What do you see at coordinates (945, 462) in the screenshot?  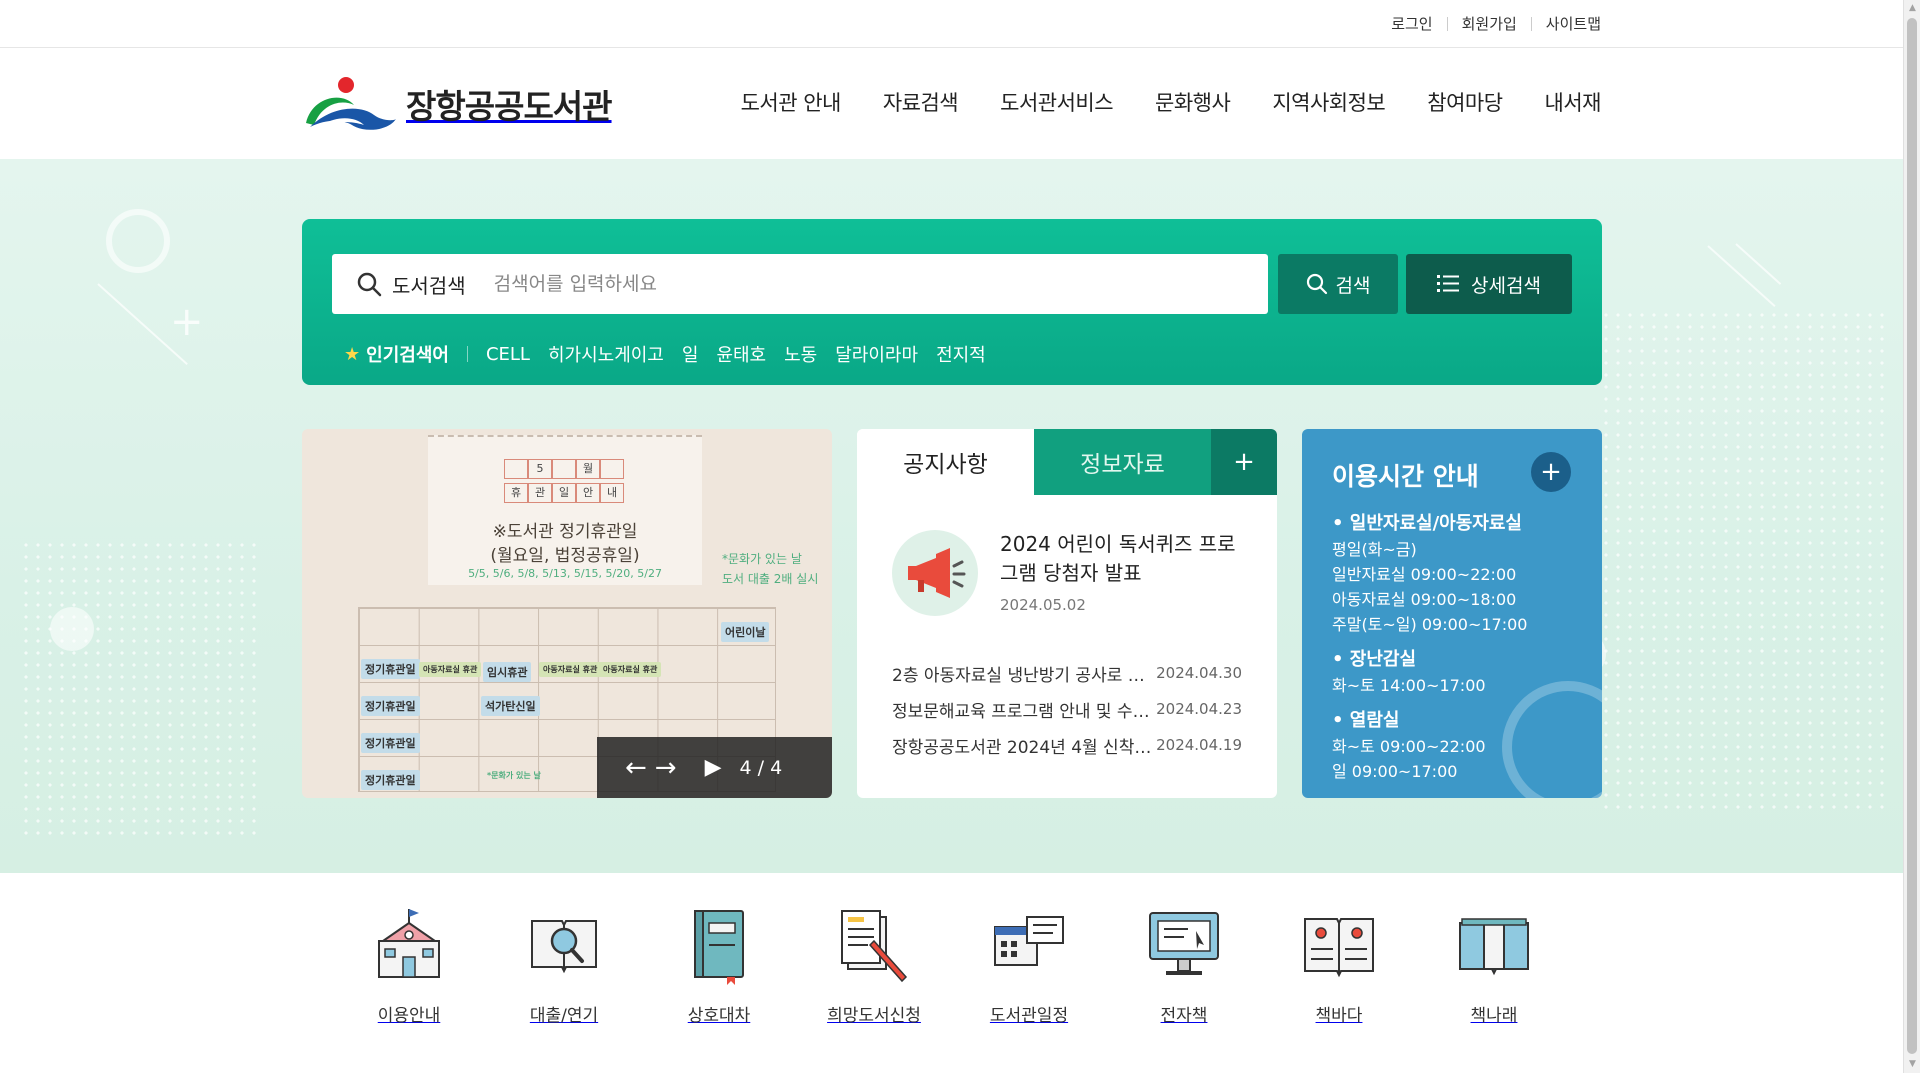 I see `tab-notice: 공지사항` at bounding box center [945, 462].